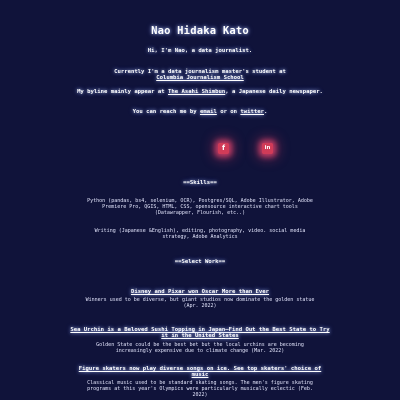 This screenshot has height=400, width=400. I want to click on school-link: Columbia Journalism School, so click(200, 78).